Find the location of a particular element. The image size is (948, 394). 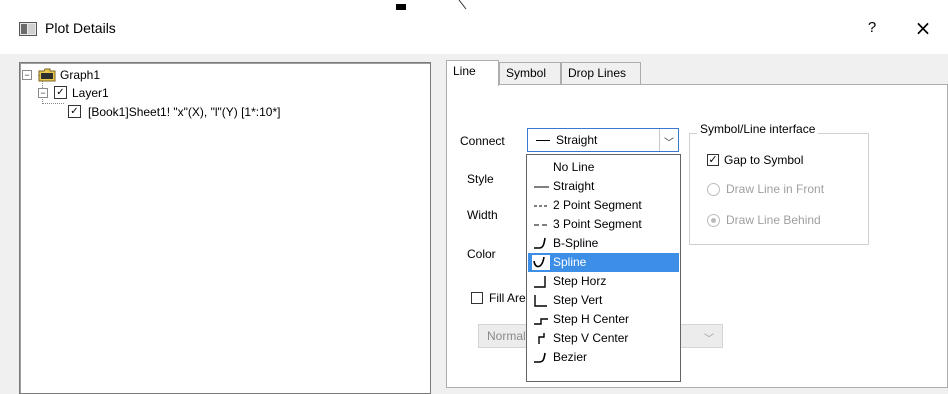

tree-label-graph: Graph1 is located at coordinates (80, 75).